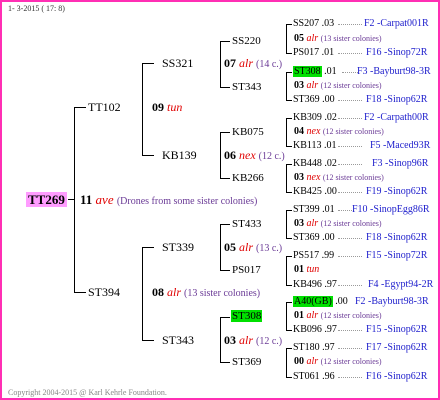  I want to click on gen4-ref: F17 -Sinop62R, so click(397, 347).